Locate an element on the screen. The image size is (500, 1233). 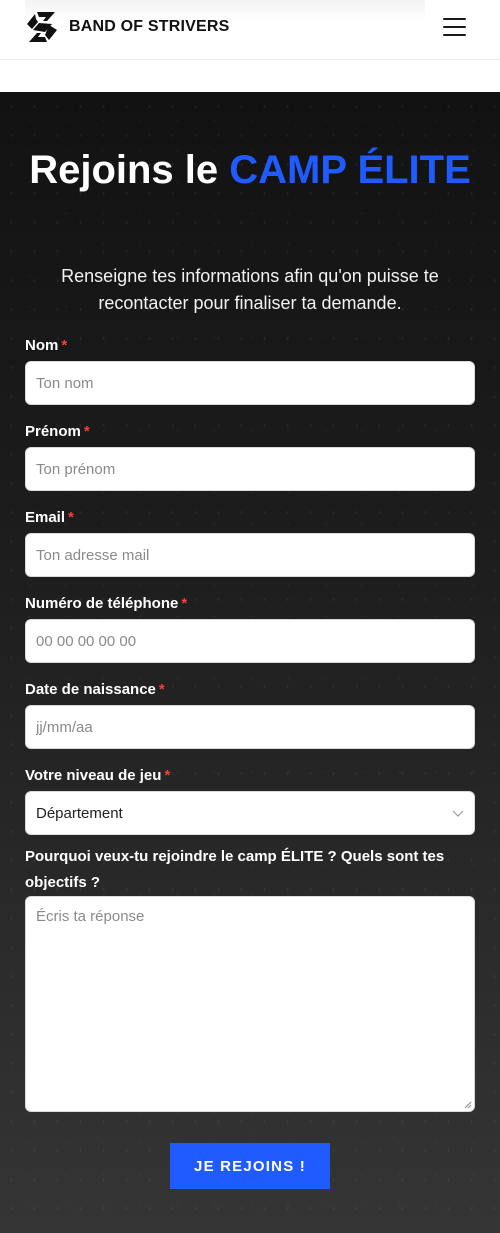
niveau-label: Votre niveau de jeu * is located at coordinates (97, 776).